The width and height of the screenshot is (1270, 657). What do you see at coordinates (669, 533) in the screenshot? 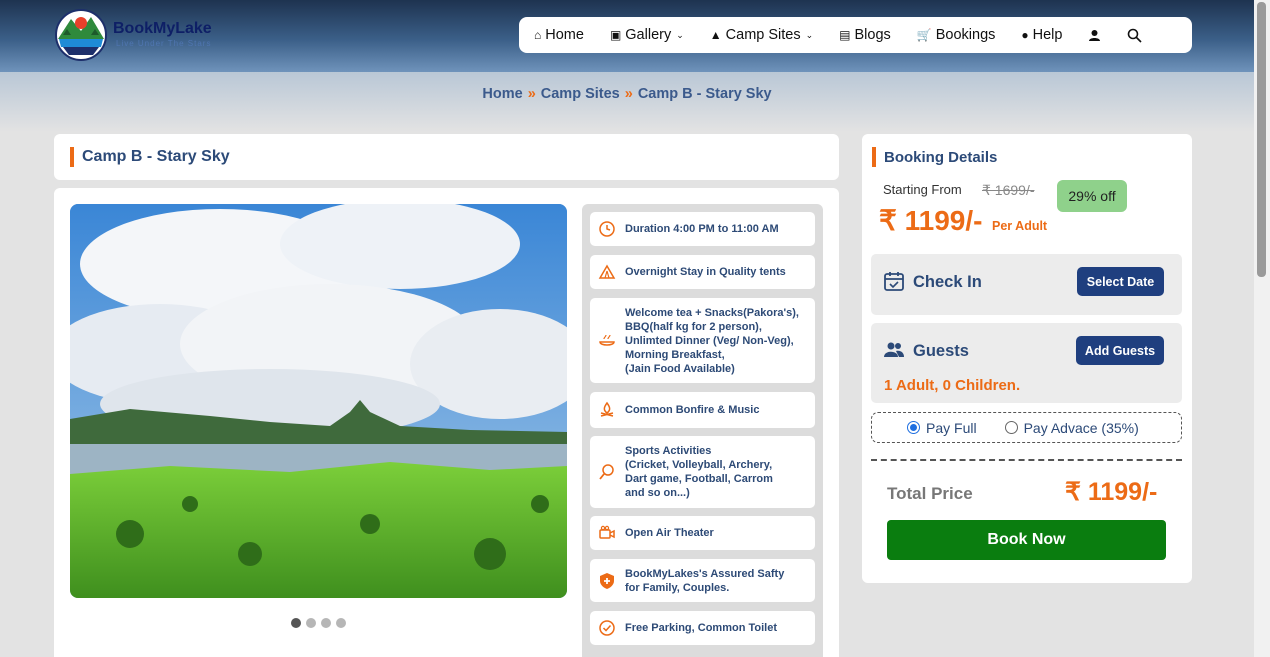
I see `amenity-text: Open Air Theater` at bounding box center [669, 533].